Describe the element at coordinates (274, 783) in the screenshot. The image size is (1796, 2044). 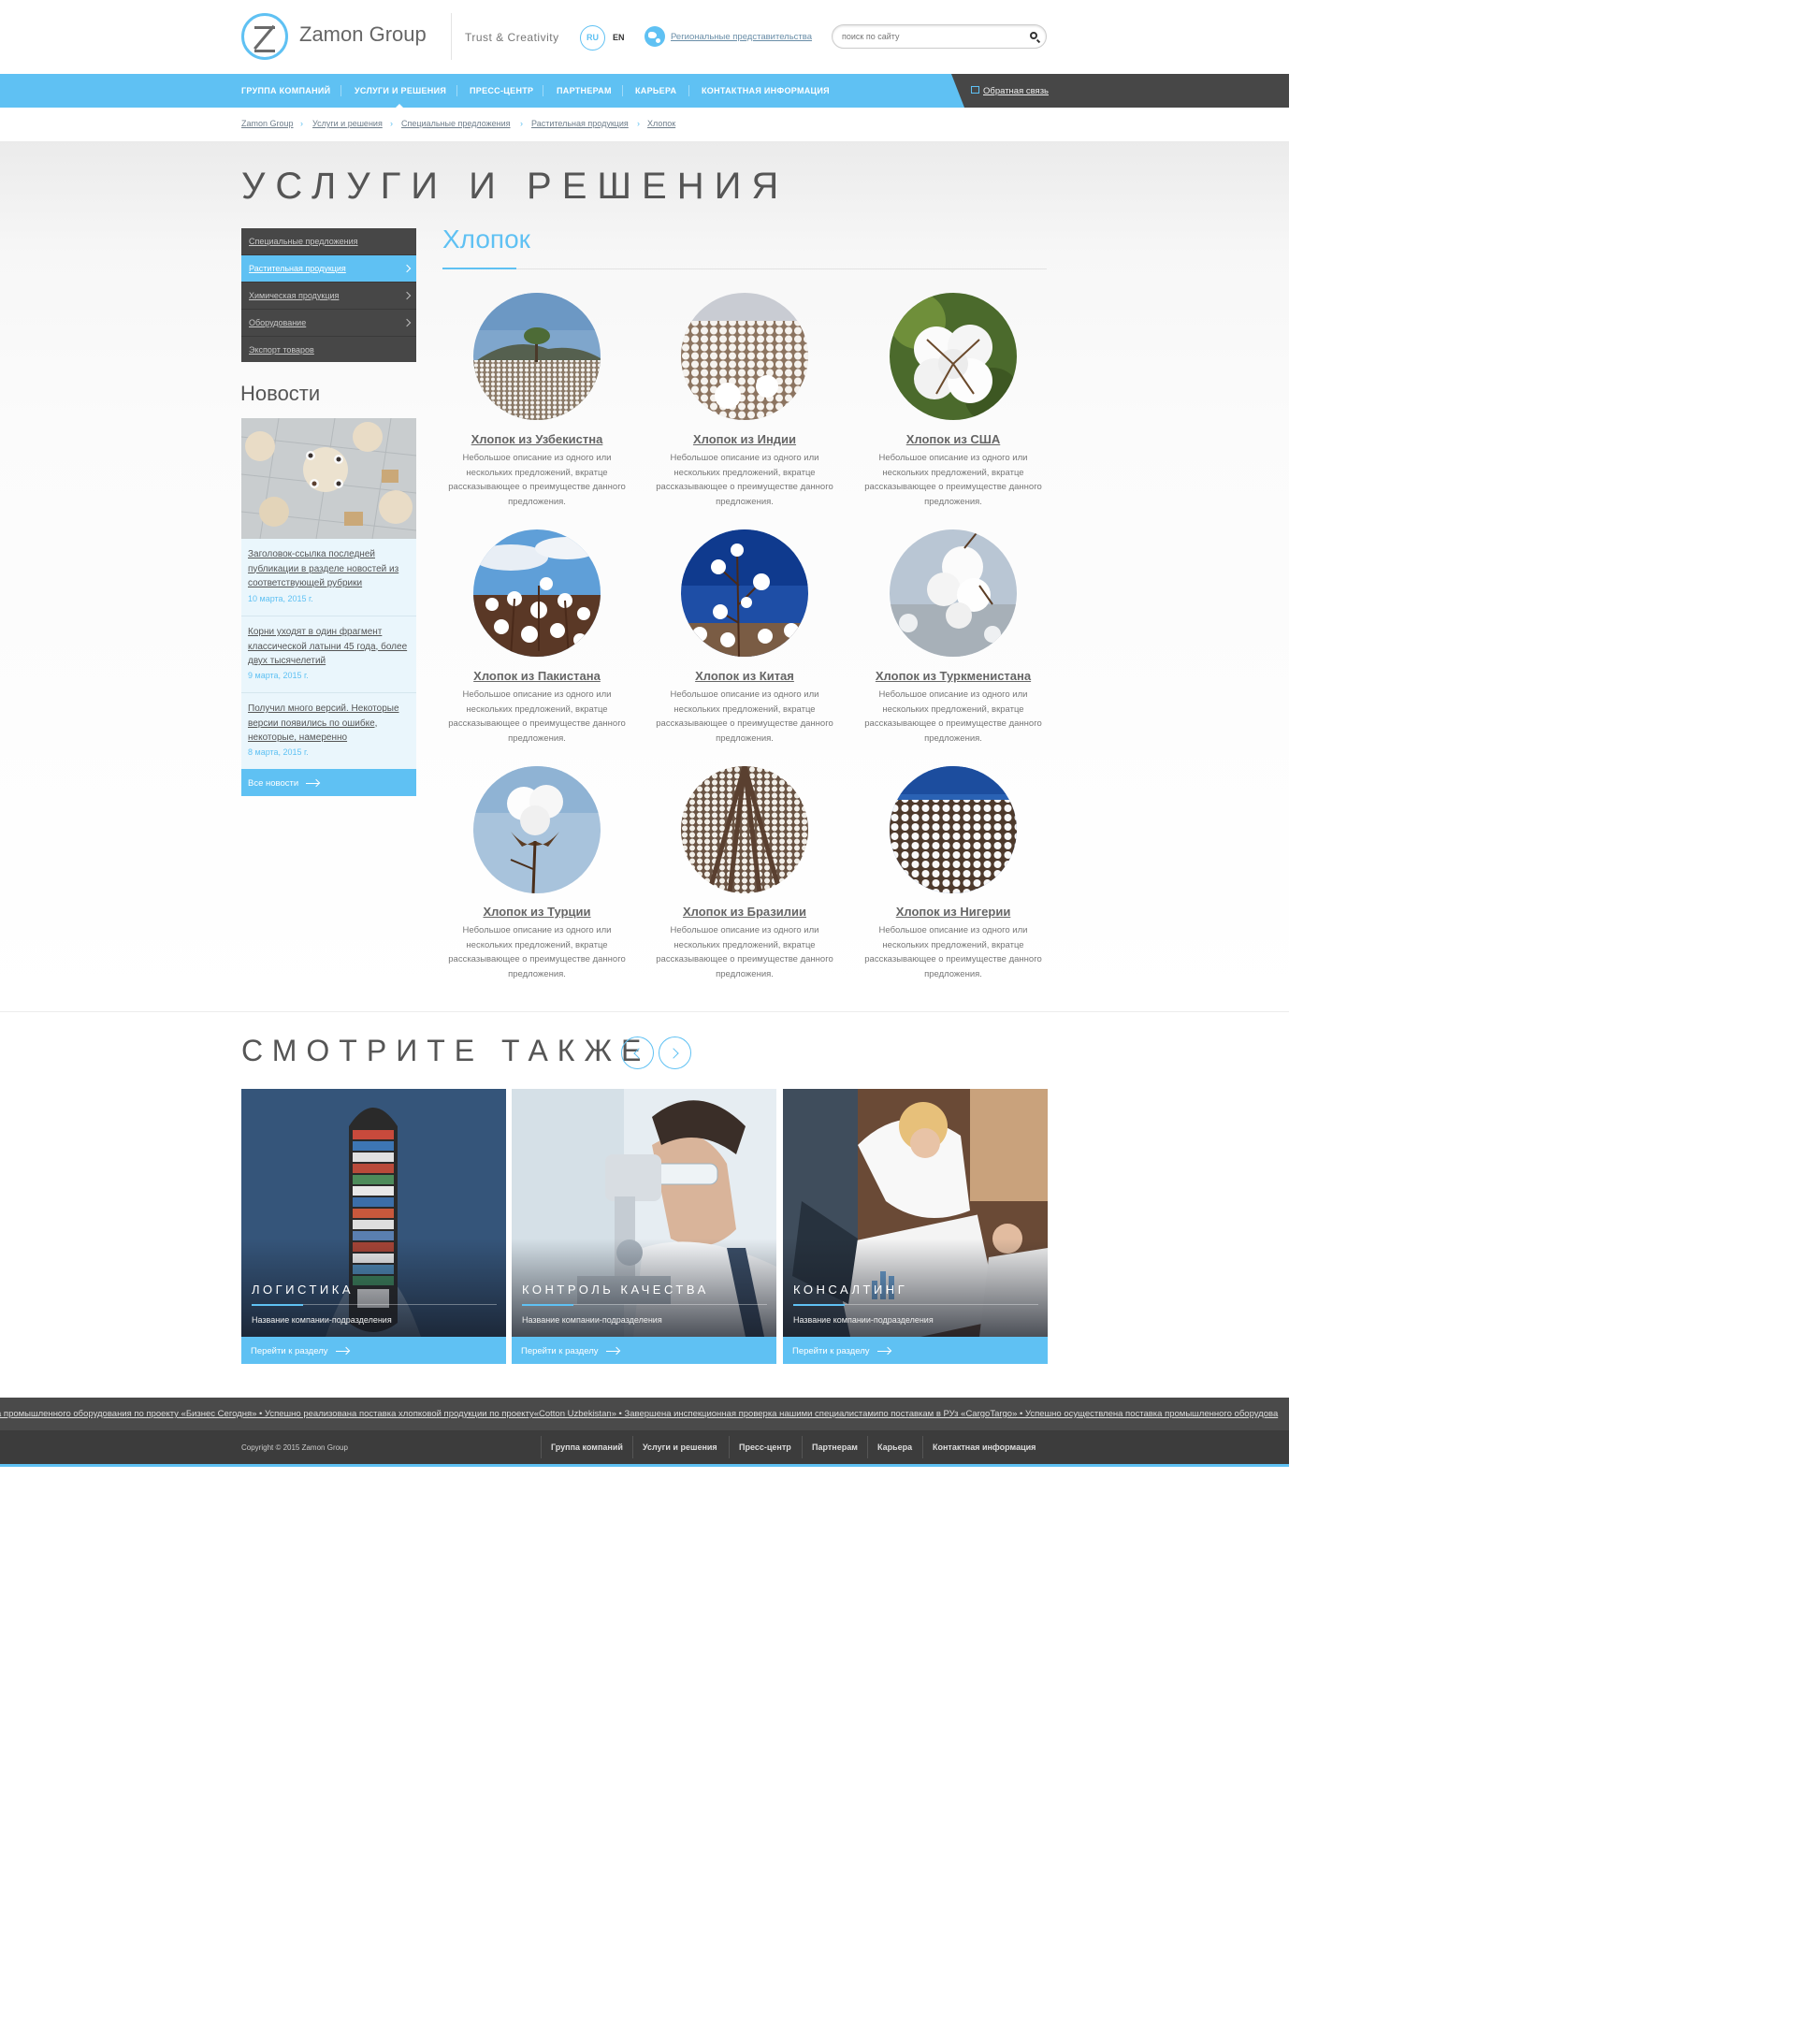
I see `all-news-label: Все новости` at that location.